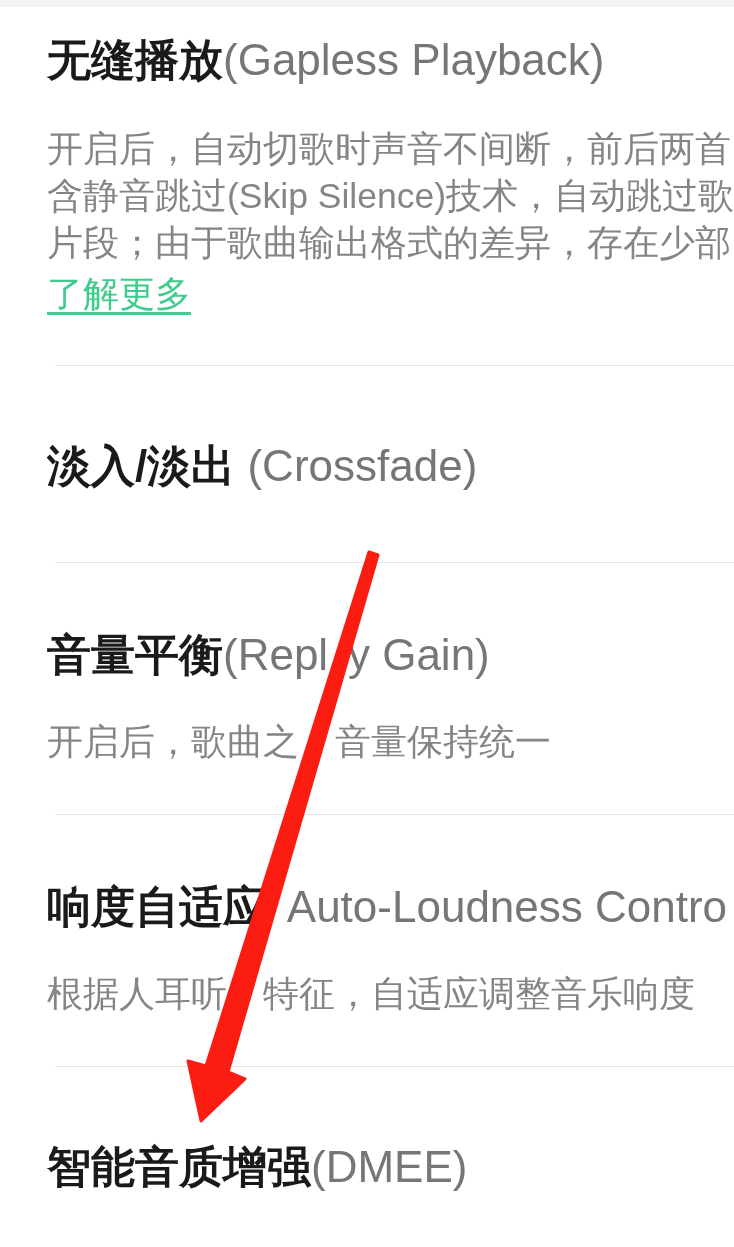 This screenshot has height=1247, width=734. Describe the element at coordinates (257, 1167) in the screenshot. I see `setting-title: 智能音质增强(DMEE)` at that location.